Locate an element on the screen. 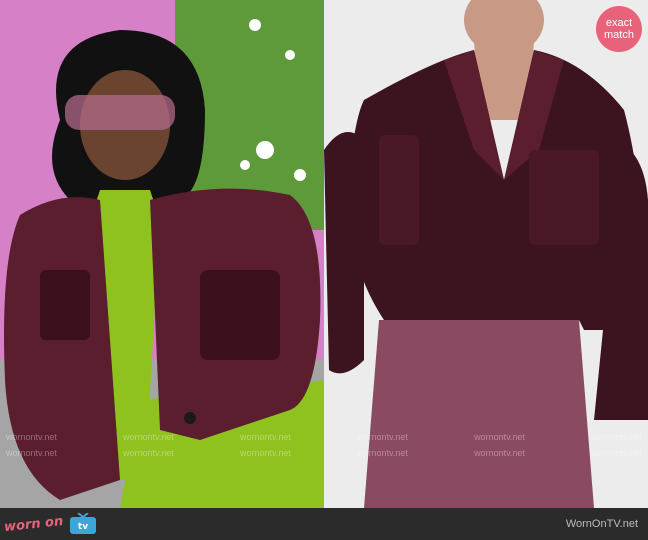 The width and height of the screenshot is (648, 540). sunglasses is located at coordinates (120, 112).